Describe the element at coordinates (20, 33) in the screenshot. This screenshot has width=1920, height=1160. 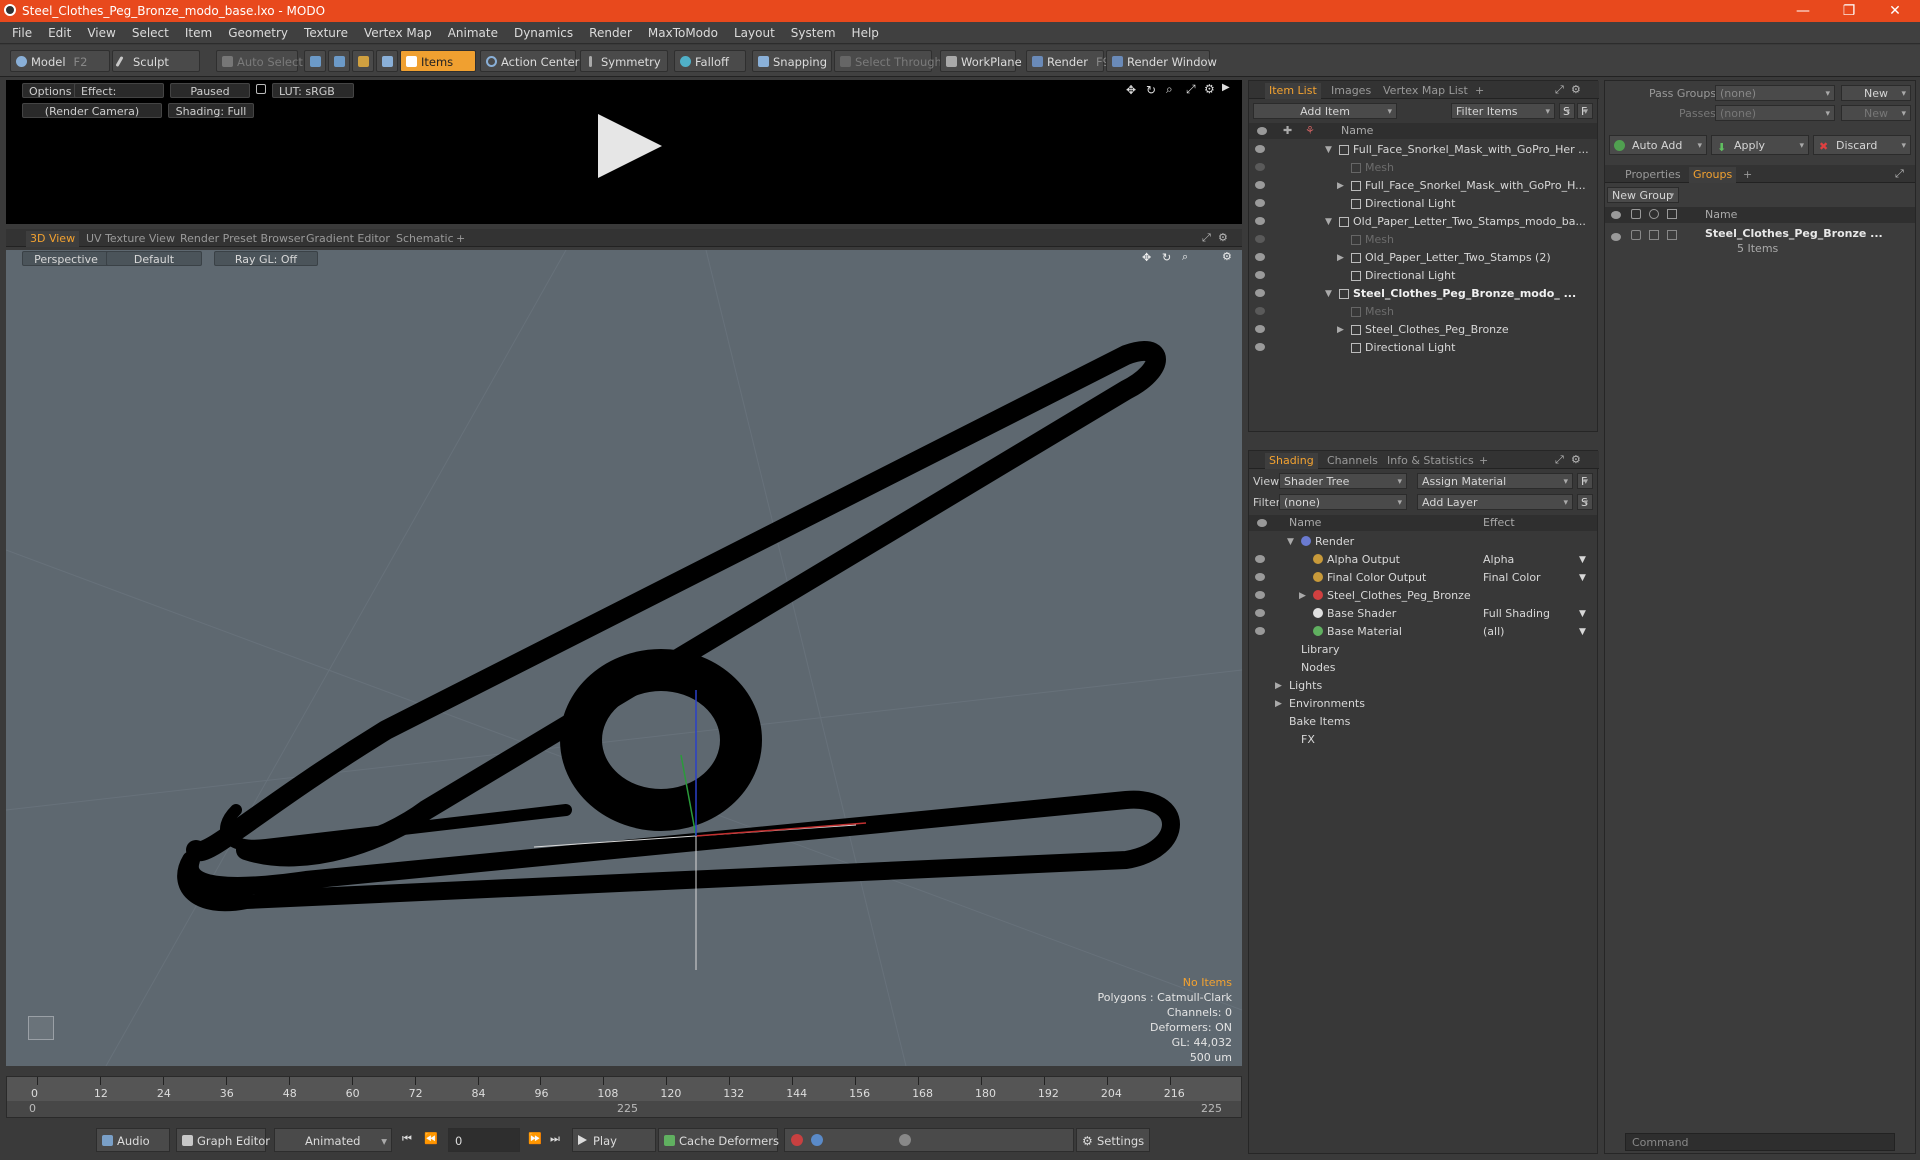
I see `menu-file: File` at that location.